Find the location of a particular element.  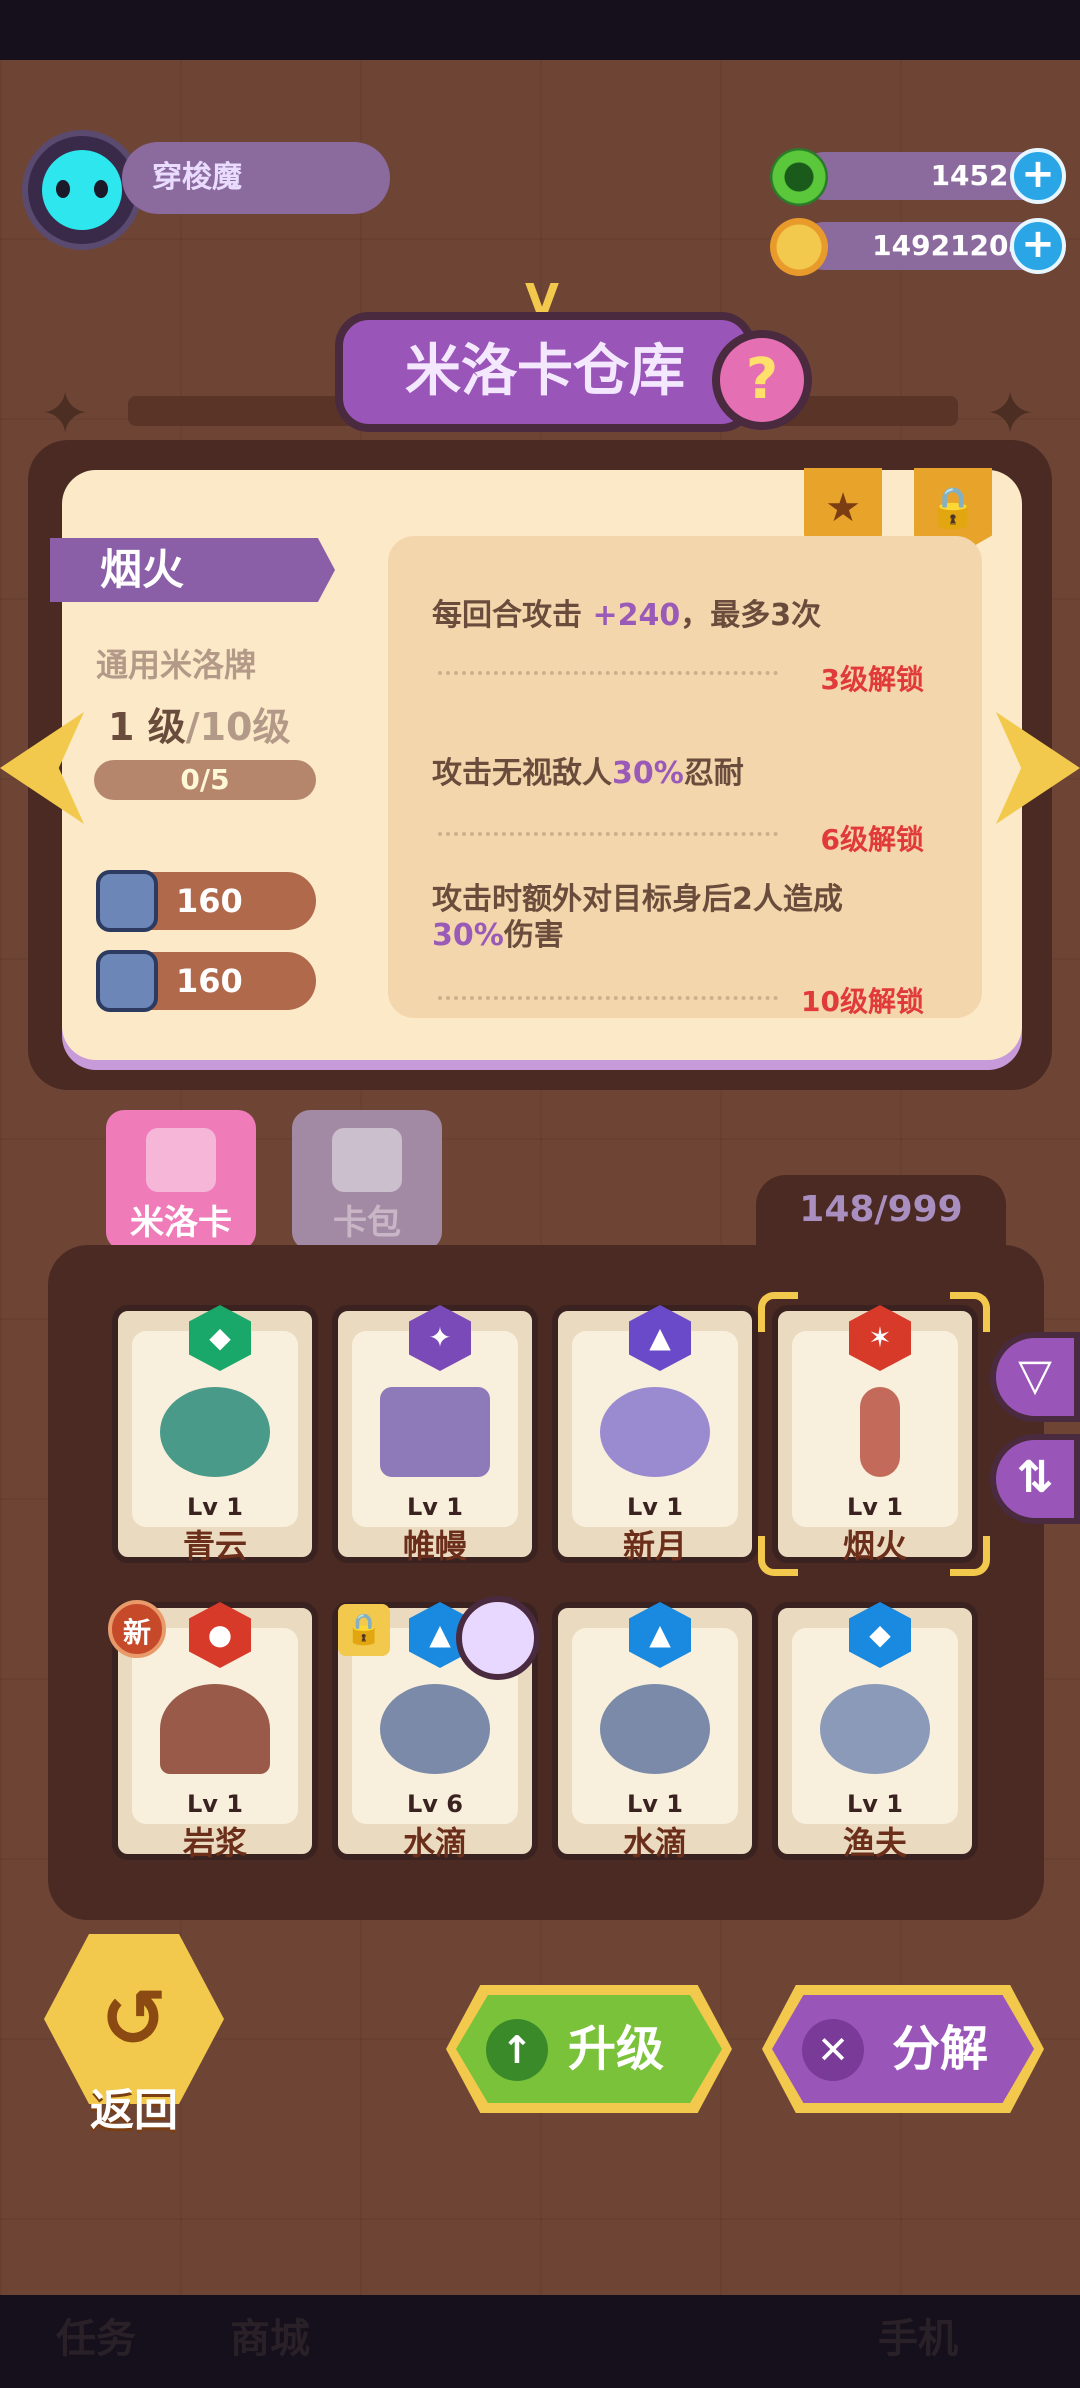

unlock-requirement: 3级解锁 is located at coordinates (872, 679).